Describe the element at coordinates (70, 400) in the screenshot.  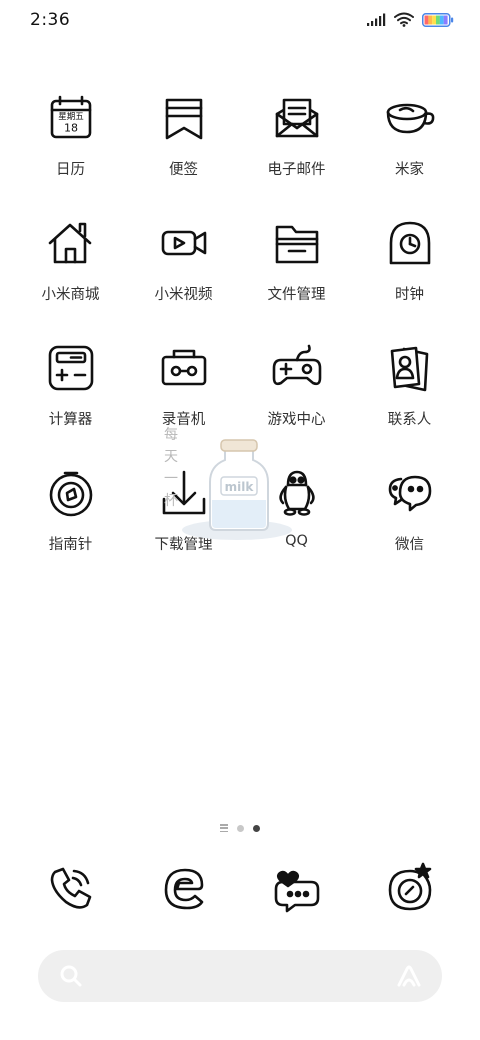
I see `app-calculator: 计算器` at that location.